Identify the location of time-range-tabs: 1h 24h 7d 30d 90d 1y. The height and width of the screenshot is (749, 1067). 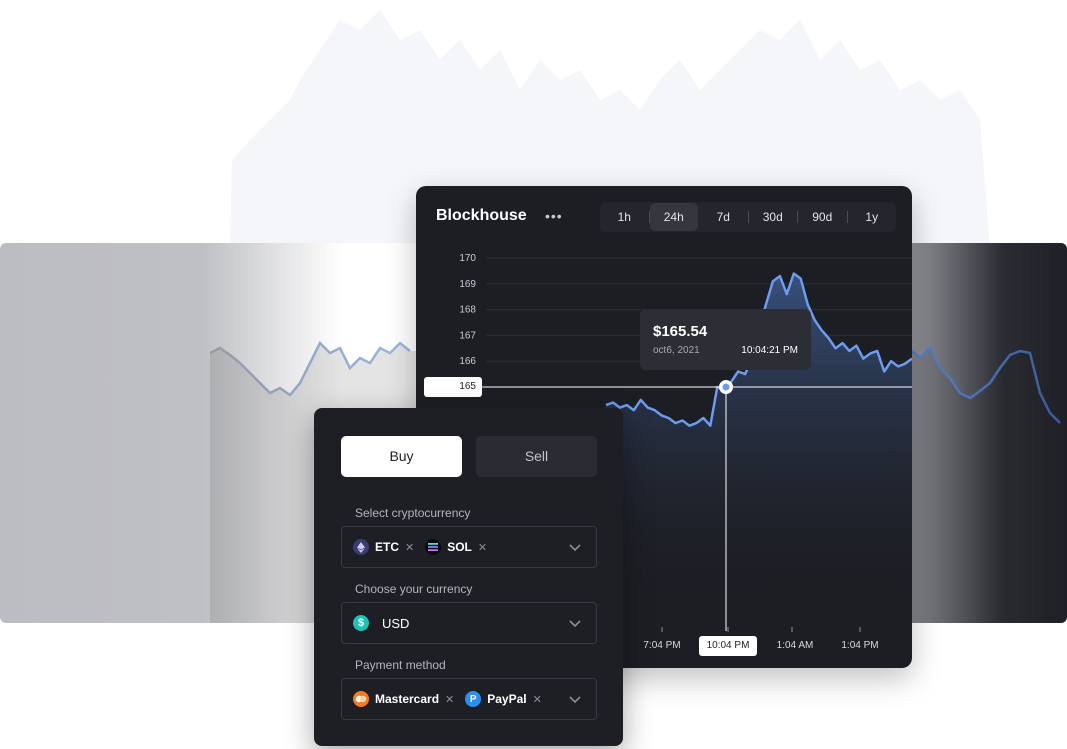
(748, 217).